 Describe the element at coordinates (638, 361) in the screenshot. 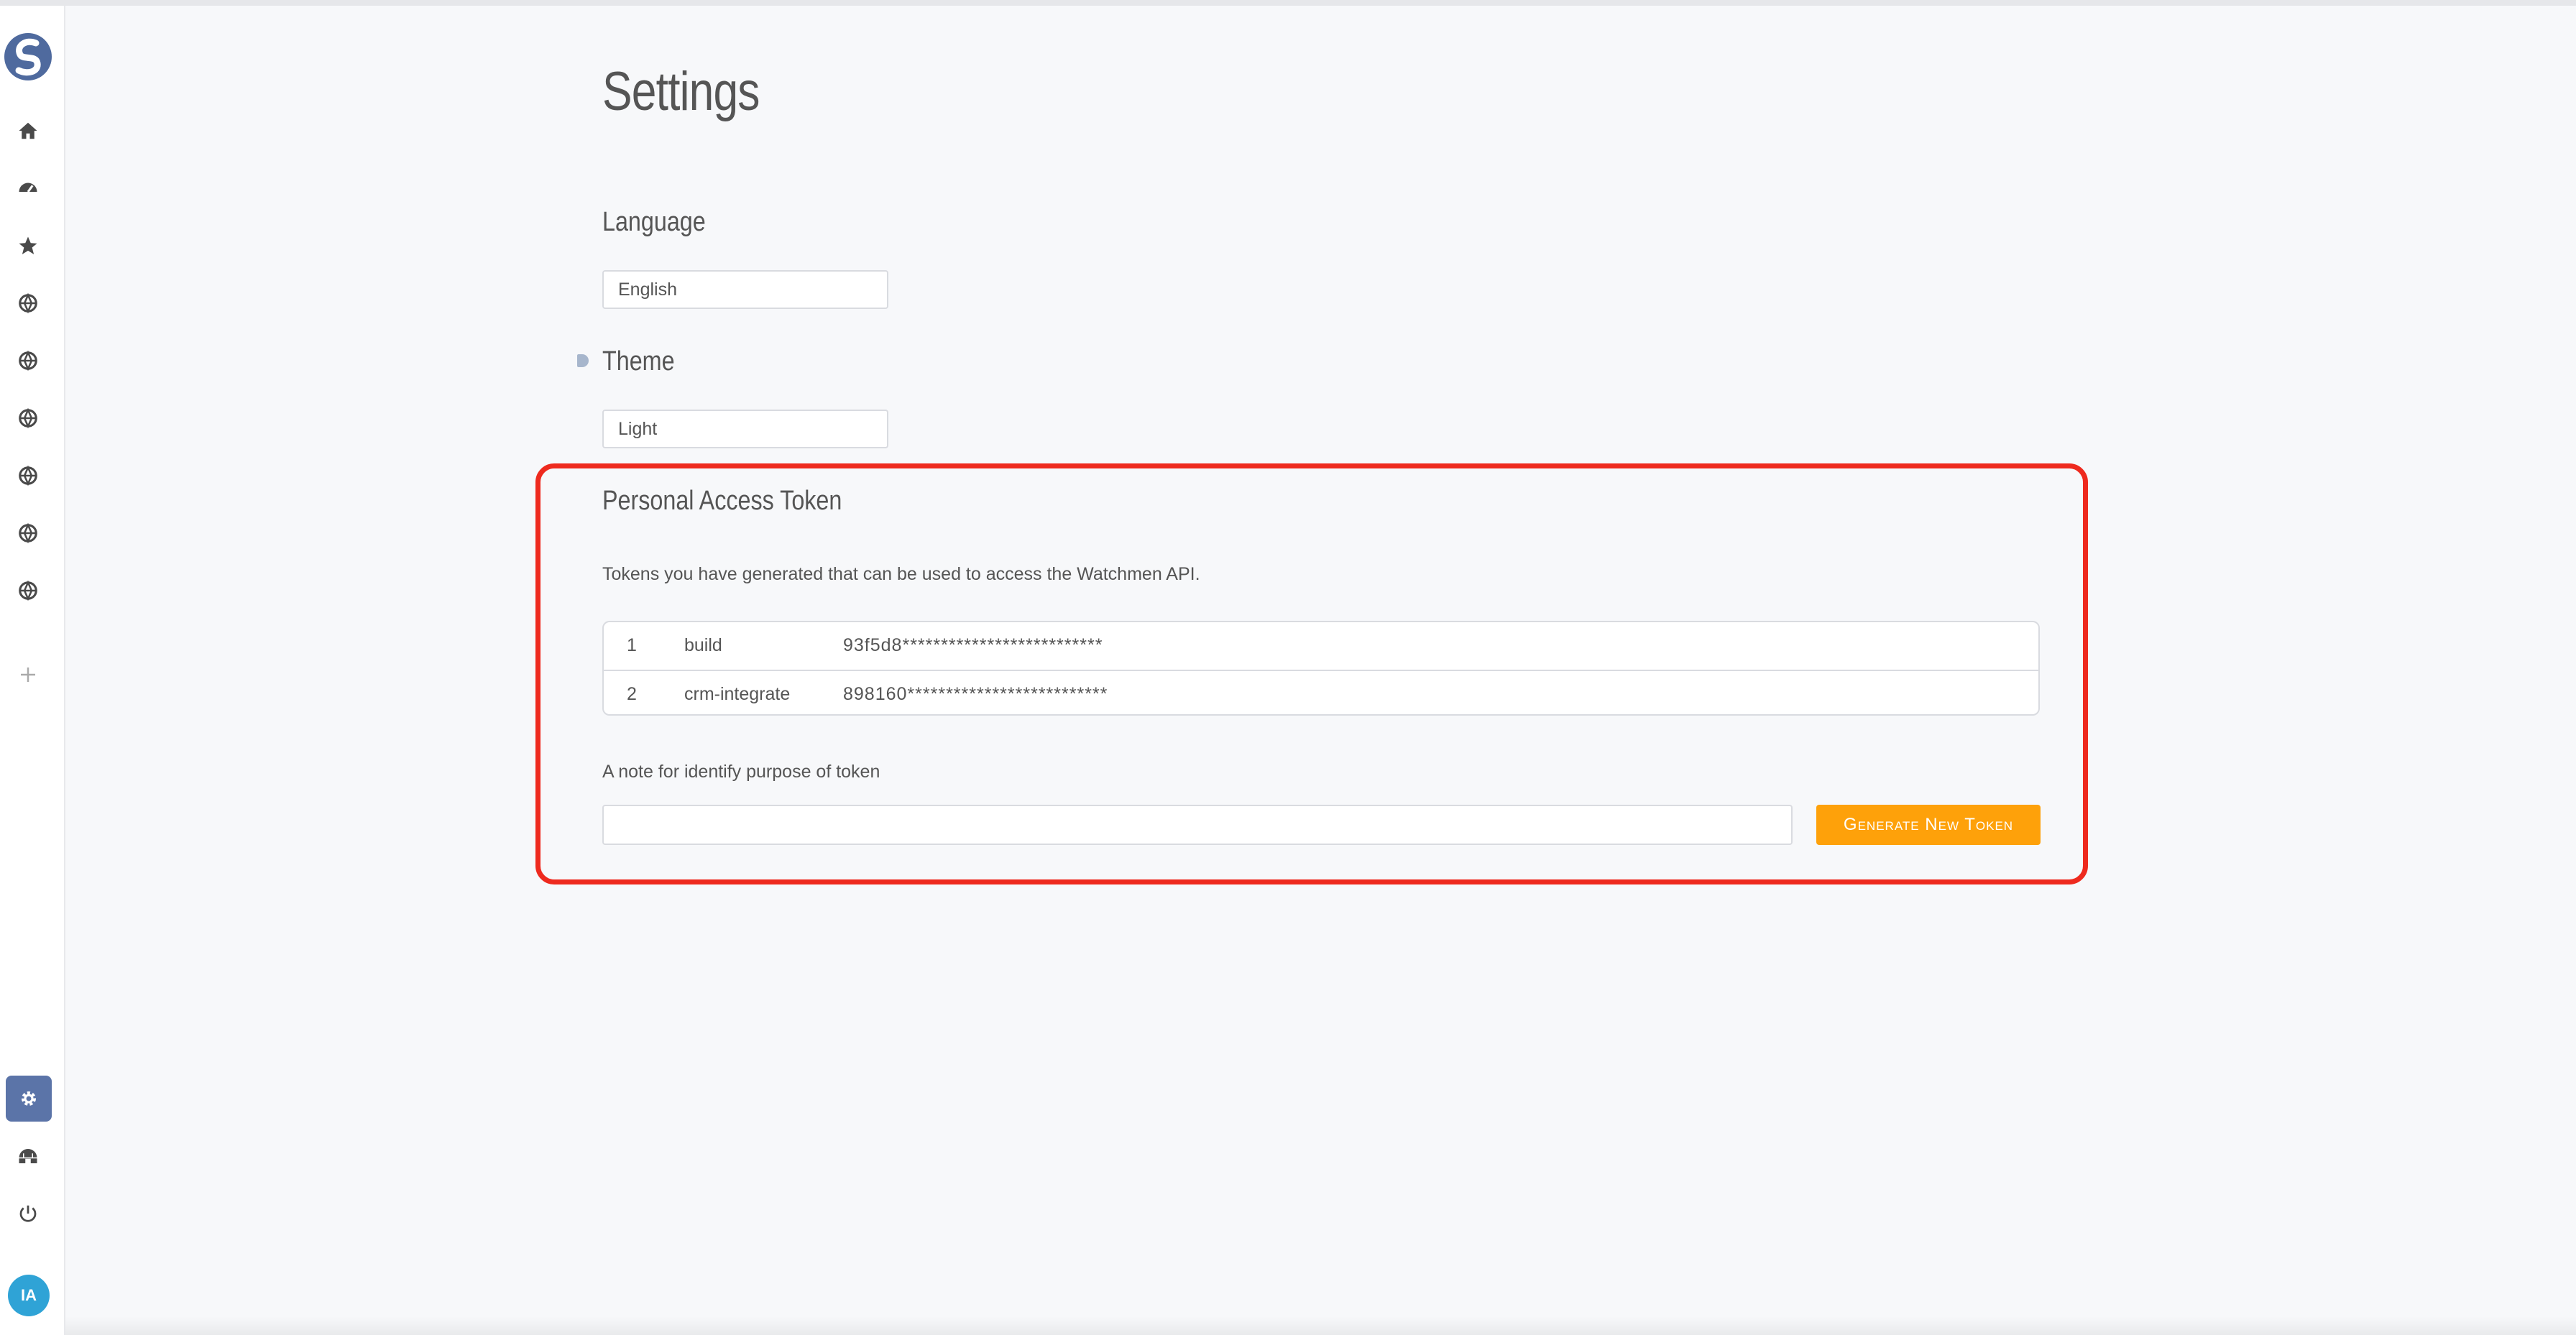

I see `theme-heading: Theme` at that location.